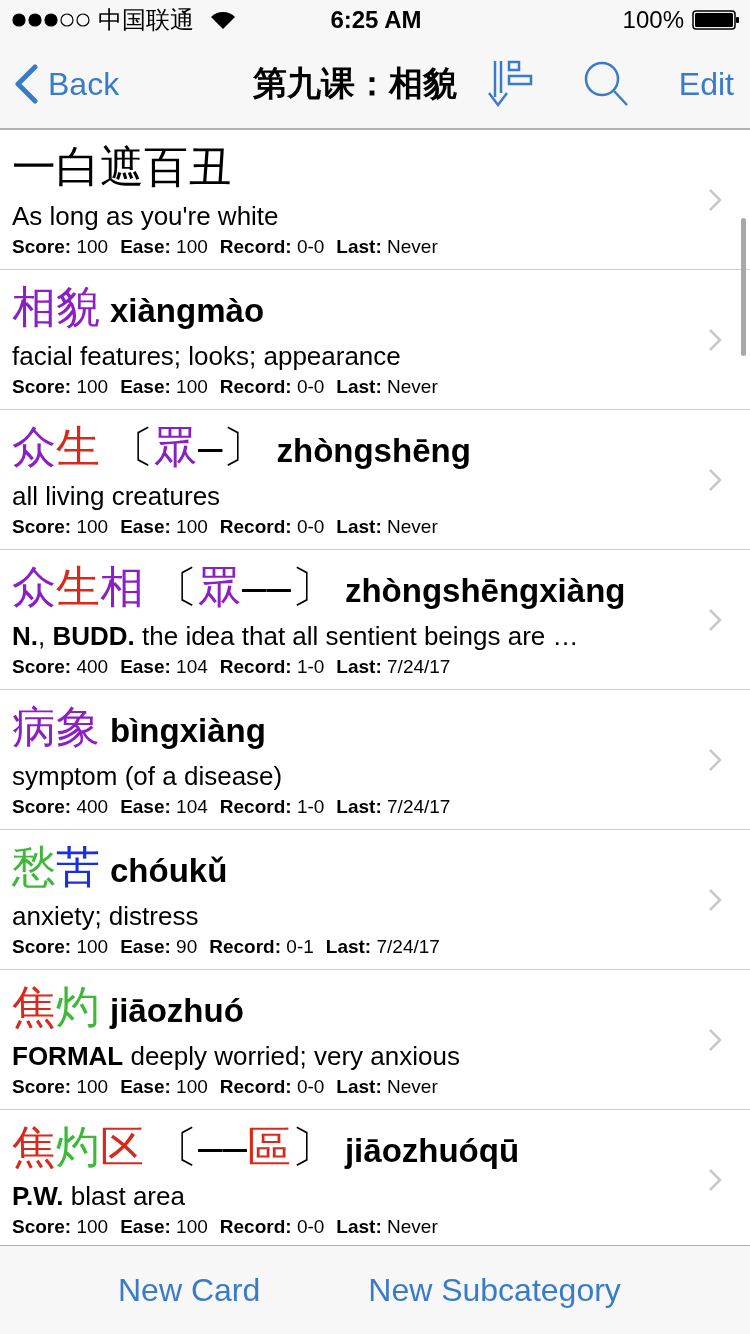 The image size is (750, 1334). What do you see at coordinates (177, 1010) in the screenshot?
I see `pinyin: jiāozhuó` at bounding box center [177, 1010].